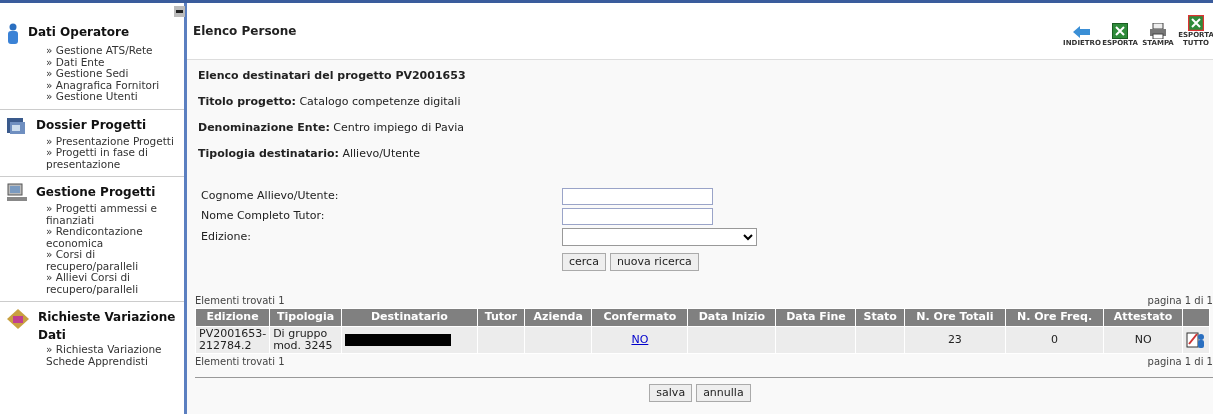 This screenshot has height=414, width=1213. I want to click on column-header: Tipologia, so click(305, 317).